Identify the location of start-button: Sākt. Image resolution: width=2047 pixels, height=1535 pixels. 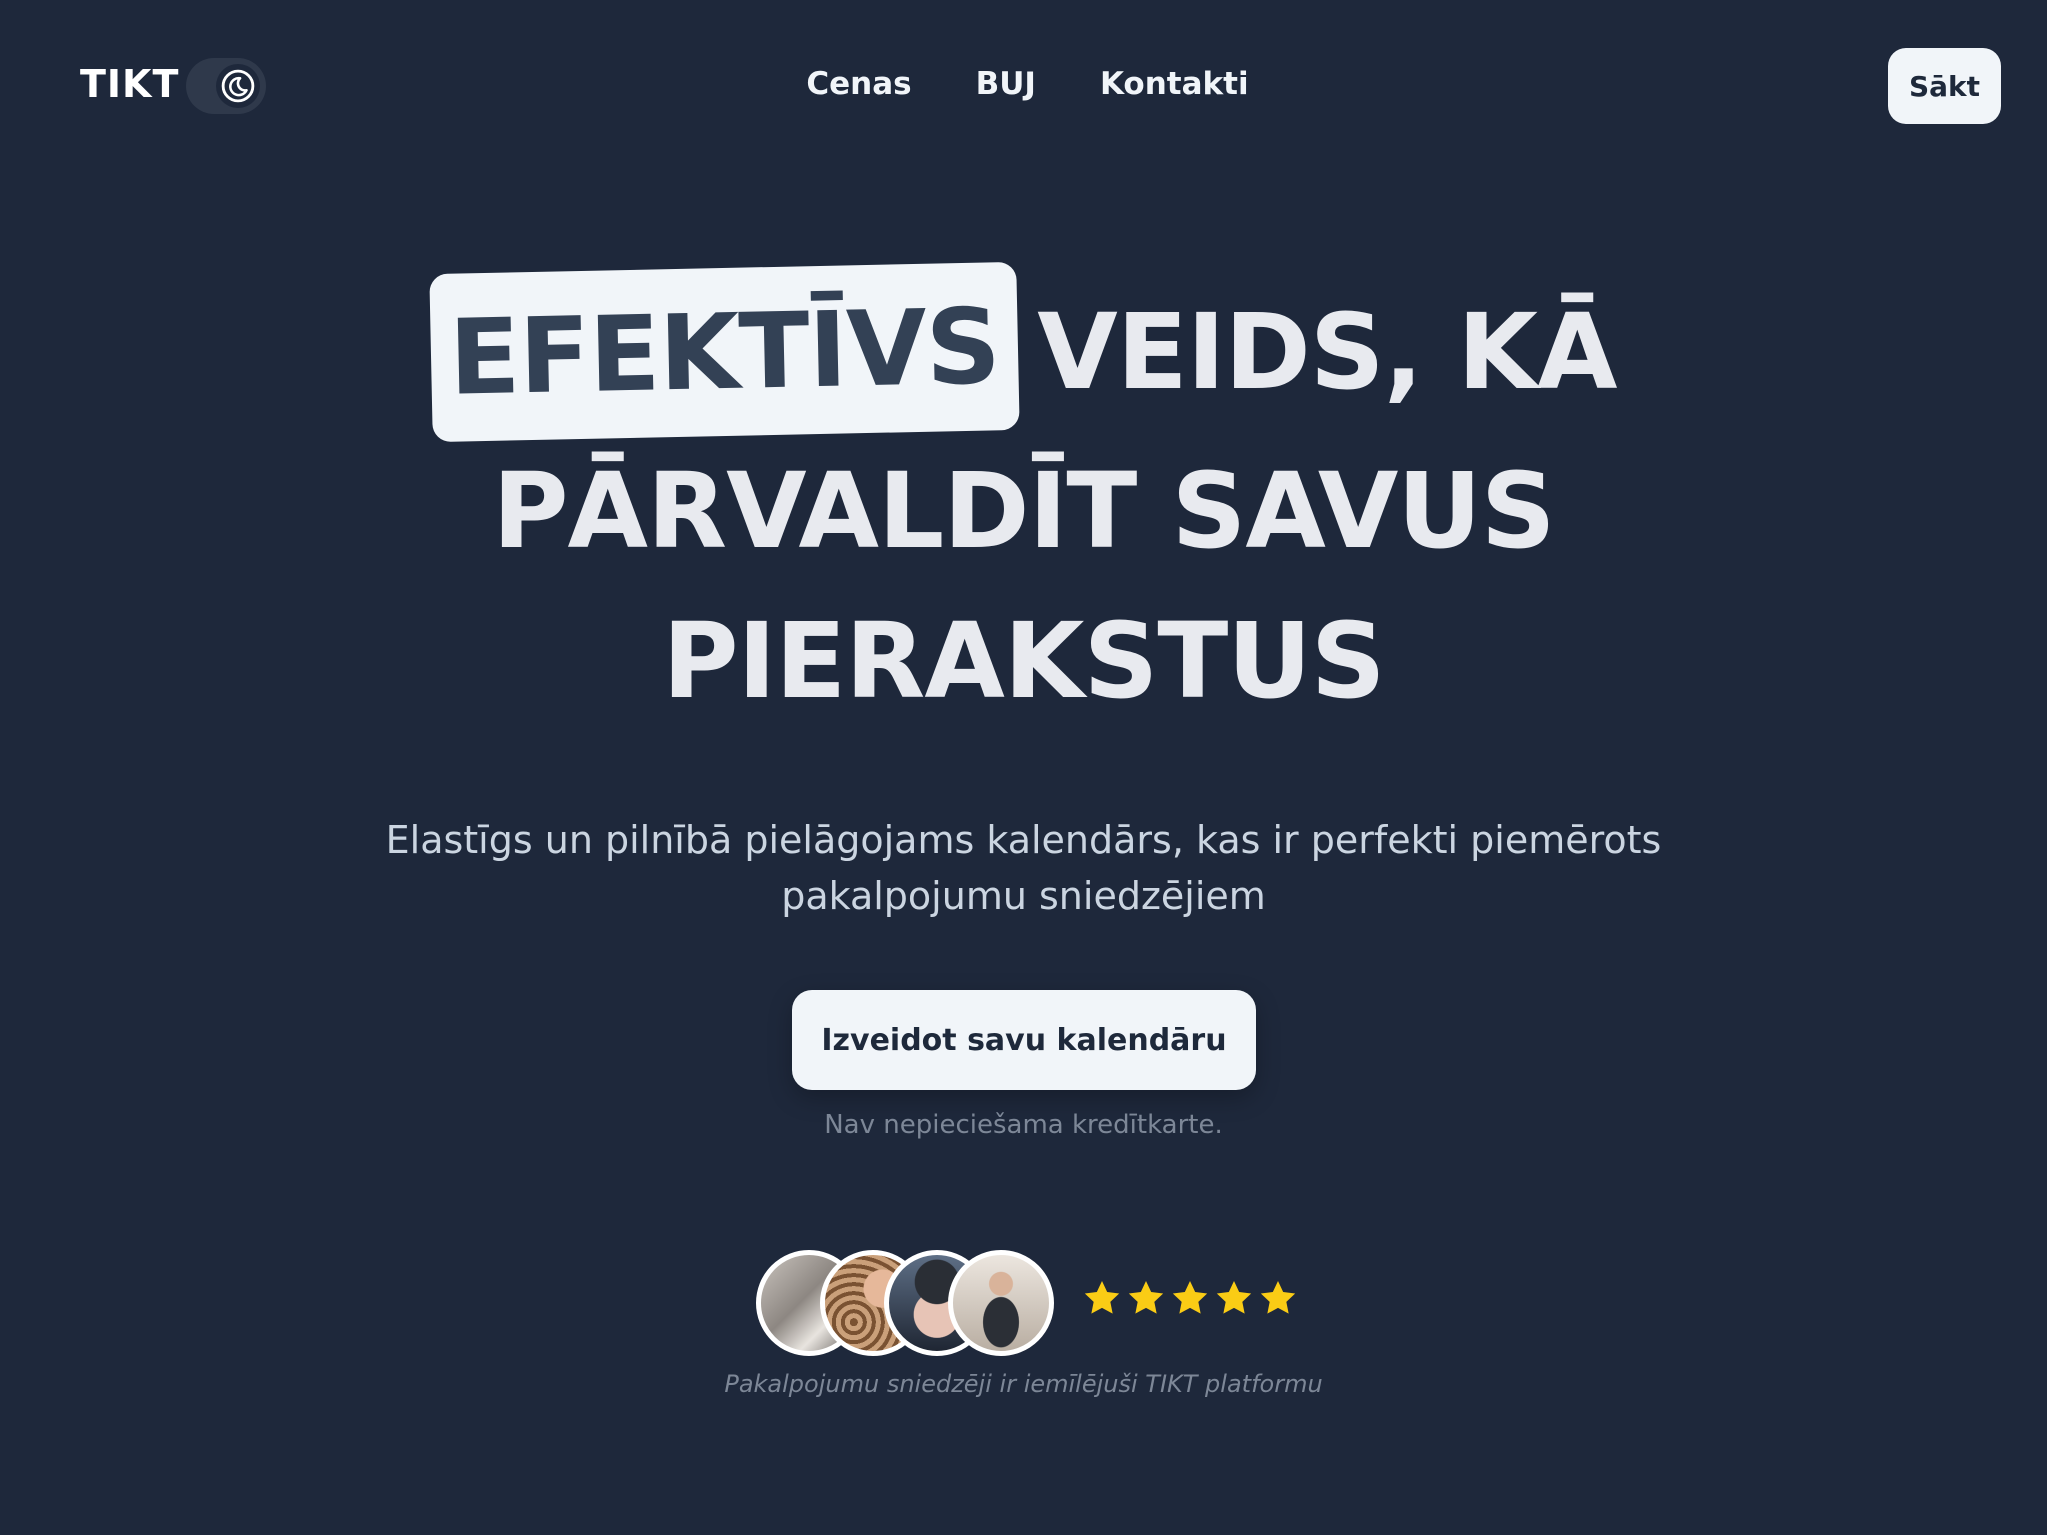
(1944, 86).